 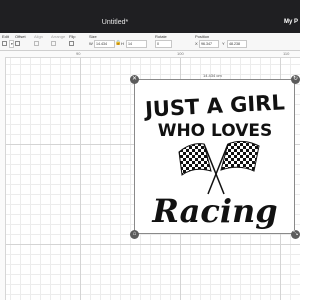 What do you see at coordinates (53, 43) in the screenshot?
I see `arrange-icon` at bounding box center [53, 43].